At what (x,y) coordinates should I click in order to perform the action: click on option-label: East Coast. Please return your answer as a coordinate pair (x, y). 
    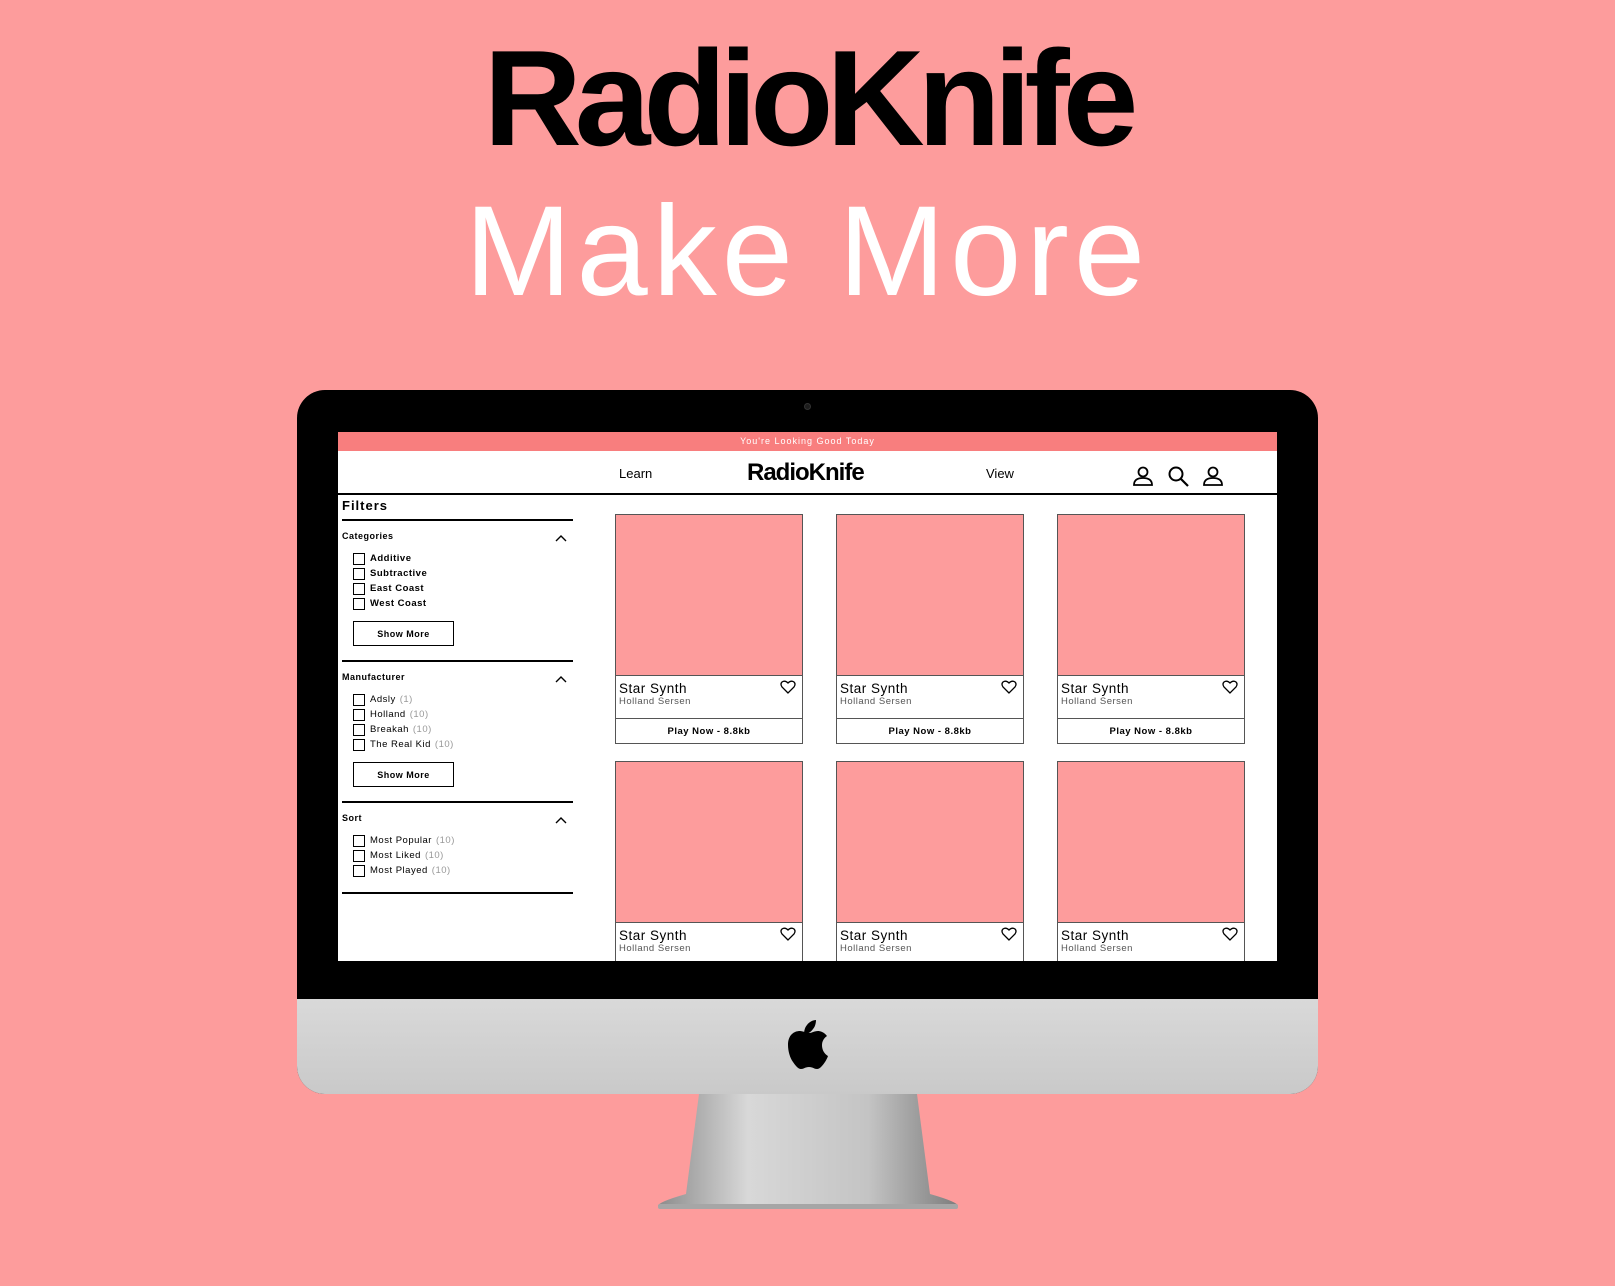
    Looking at the image, I should click on (397, 588).